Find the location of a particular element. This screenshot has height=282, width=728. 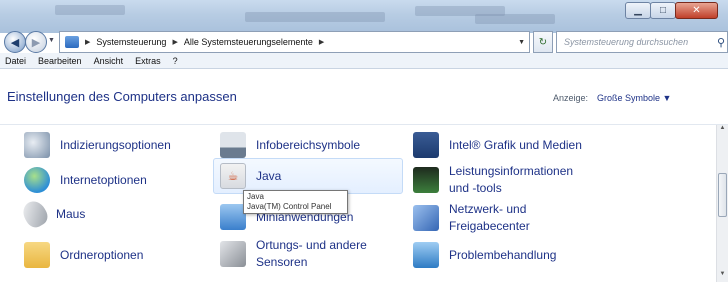

item-intel-grafik: Intel® Grafik und Medien is located at coordinates (497, 145).